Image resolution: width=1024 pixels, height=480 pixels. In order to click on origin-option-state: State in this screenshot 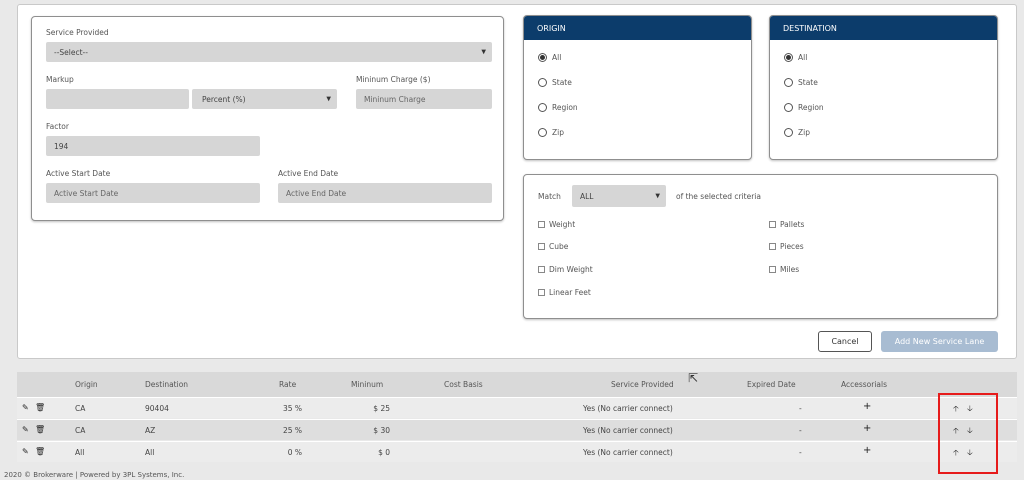, I will do `click(555, 82)`.